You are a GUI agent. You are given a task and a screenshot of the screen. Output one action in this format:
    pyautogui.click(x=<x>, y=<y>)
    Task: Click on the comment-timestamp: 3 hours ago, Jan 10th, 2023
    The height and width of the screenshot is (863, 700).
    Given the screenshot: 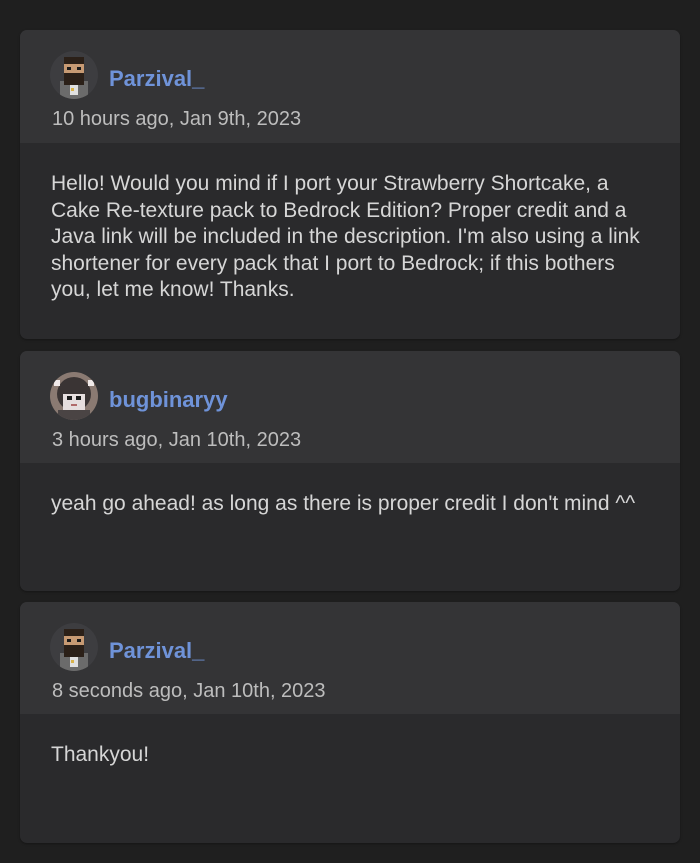 What is the action you would take?
    pyautogui.click(x=177, y=440)
    